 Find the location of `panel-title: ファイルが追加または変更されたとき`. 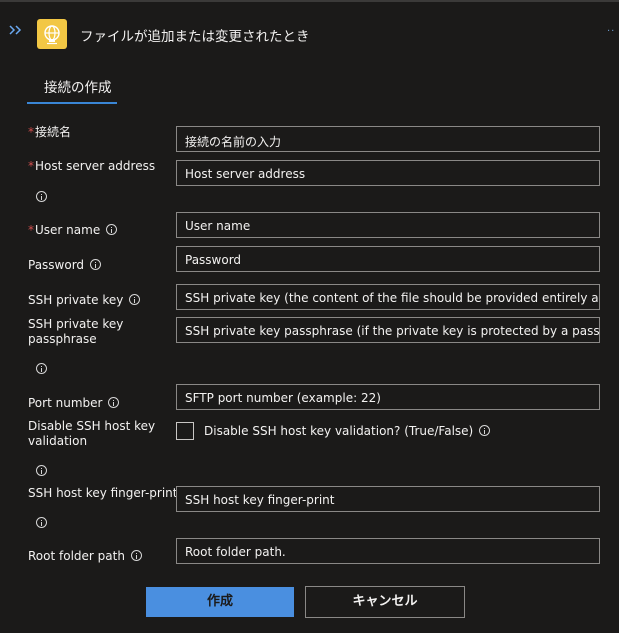

panel-title: ファイルが追加または変更されたとき is located at coordinates (195, 37).